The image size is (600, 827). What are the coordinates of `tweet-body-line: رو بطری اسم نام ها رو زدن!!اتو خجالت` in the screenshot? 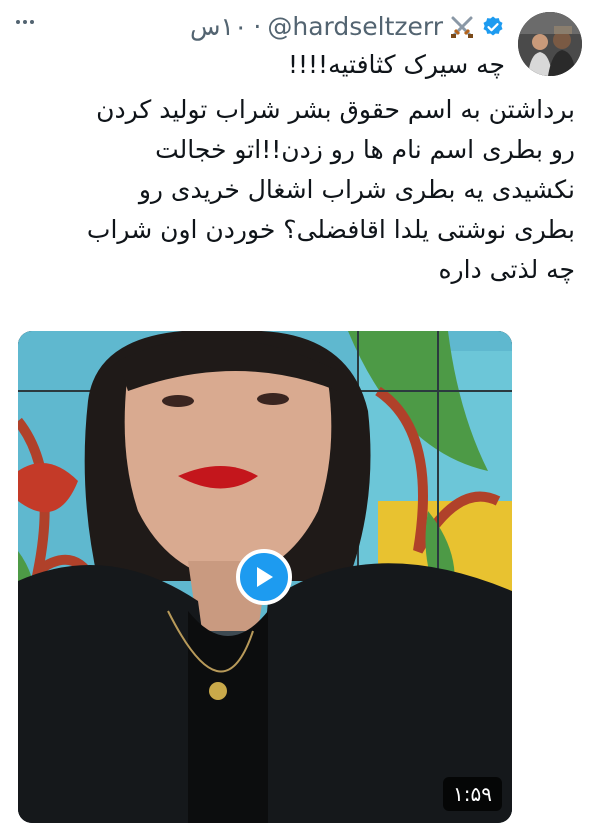 It's located at (365, 149).